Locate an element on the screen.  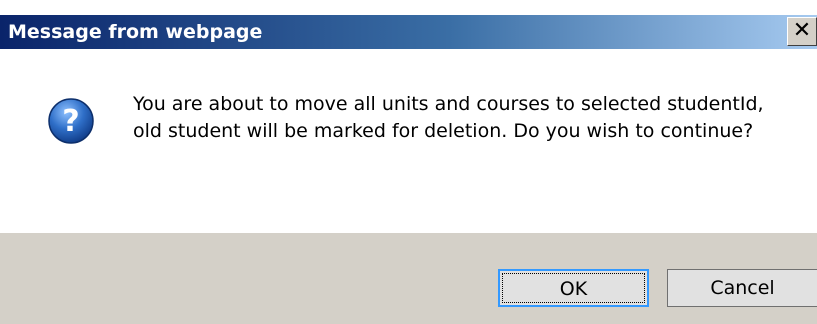
close-button: ✕ is located at coordinates (802, 31).